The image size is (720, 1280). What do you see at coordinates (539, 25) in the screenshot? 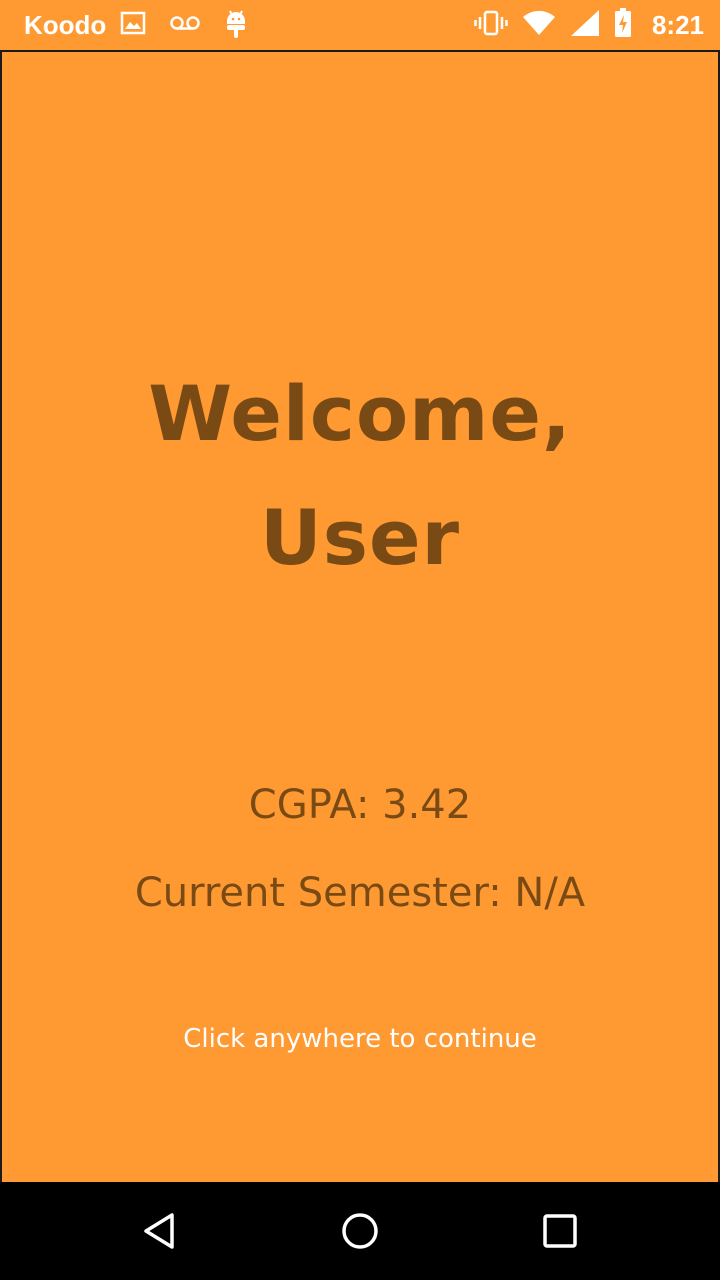
I see `wifi-icon` at bounding box center [539, 25].